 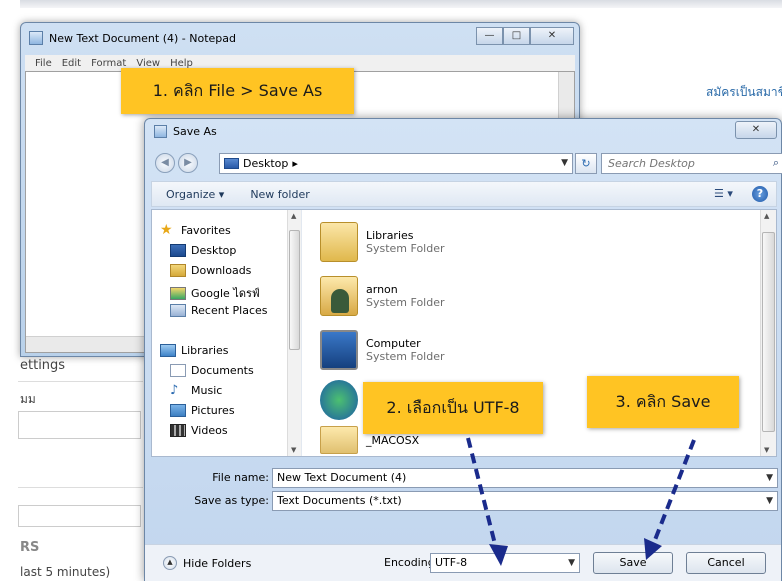 I want to click on minimize-button: —, so click(x=489, y=36).